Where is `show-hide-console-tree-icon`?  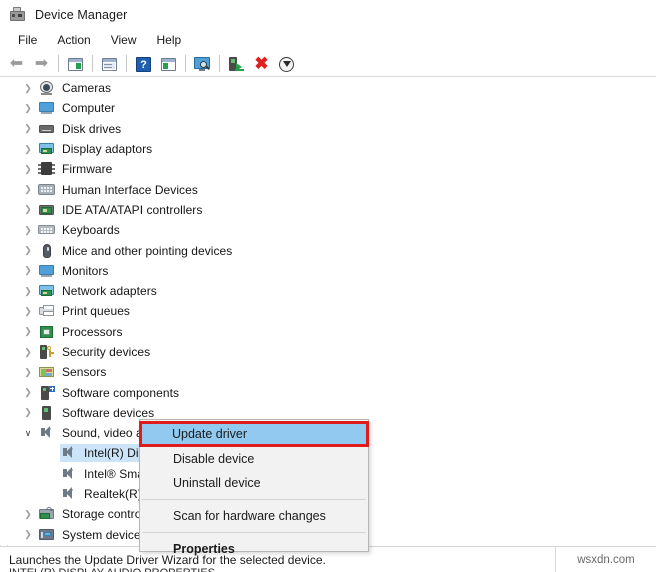
show-hide-console-tree-icon is located at coordinates (75, 64).